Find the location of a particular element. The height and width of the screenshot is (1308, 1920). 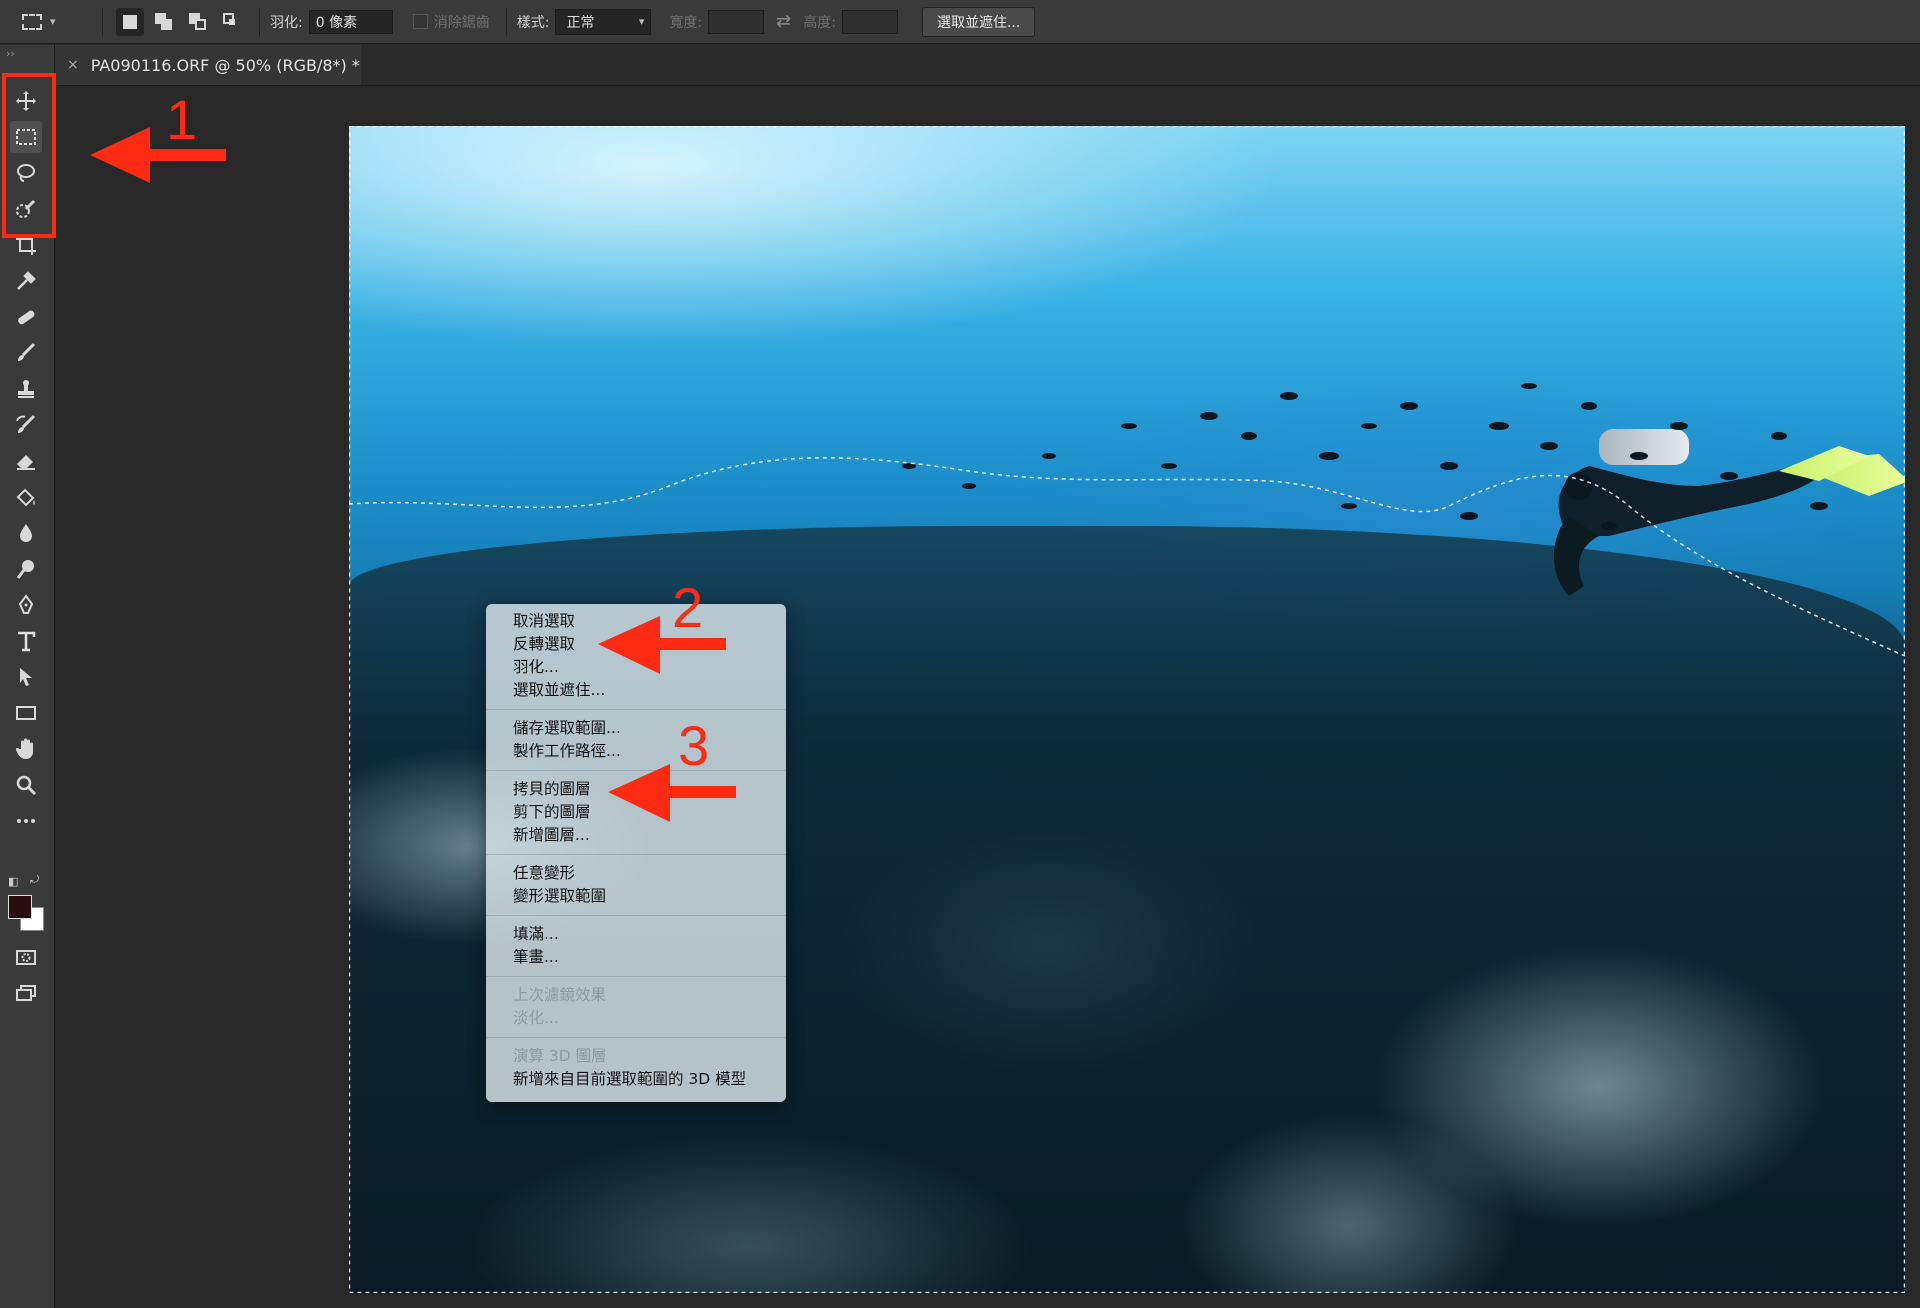

magnifier-icon is located at coordinates (26, 785).